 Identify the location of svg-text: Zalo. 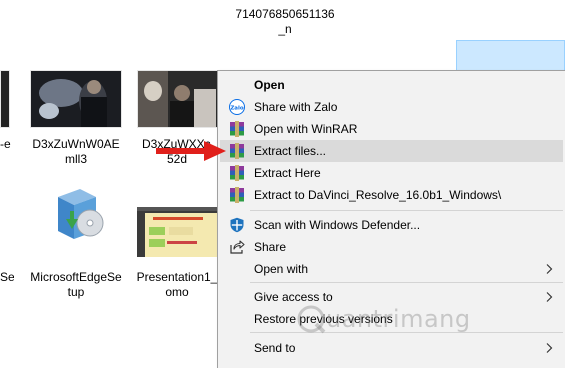
(237, 109).